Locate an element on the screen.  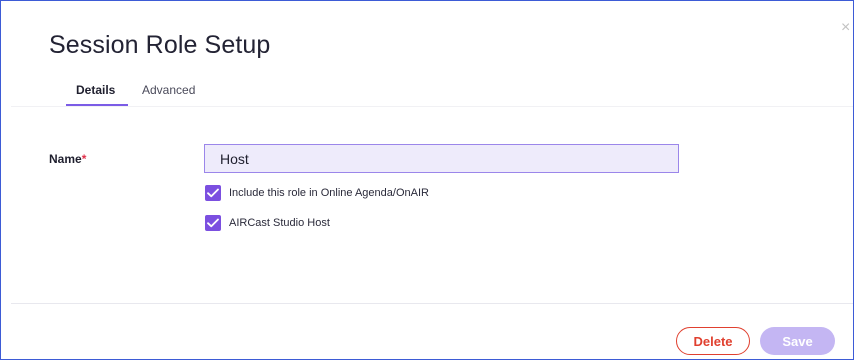
aircast-studio-host-label: AIRCast Studio Host is located at coordinates (279, 223).